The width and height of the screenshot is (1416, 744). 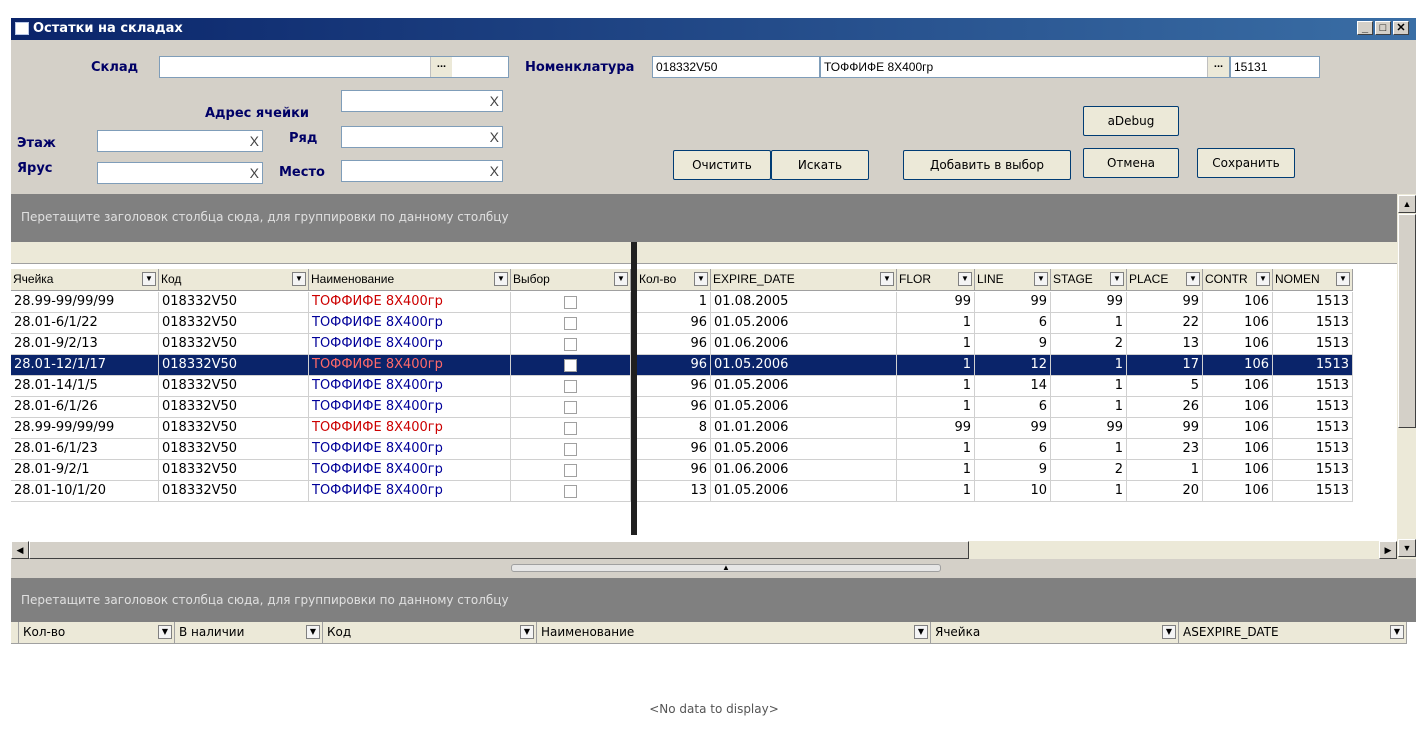 What do you see at coordinates (85, 344) in the screenshot?
I see `cell-cell: 28.01-9/2/13` at bounding box center [85, 344].